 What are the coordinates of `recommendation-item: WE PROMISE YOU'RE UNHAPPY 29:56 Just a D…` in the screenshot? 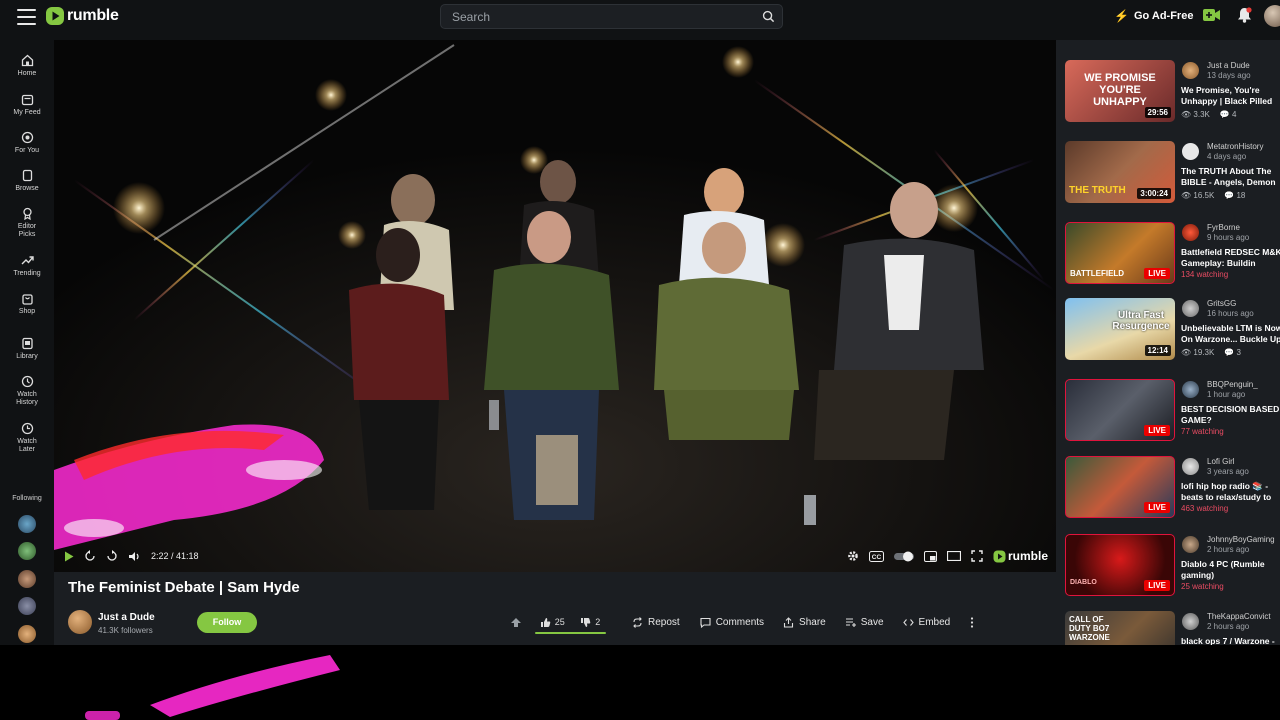 It's located at (1172, 92).